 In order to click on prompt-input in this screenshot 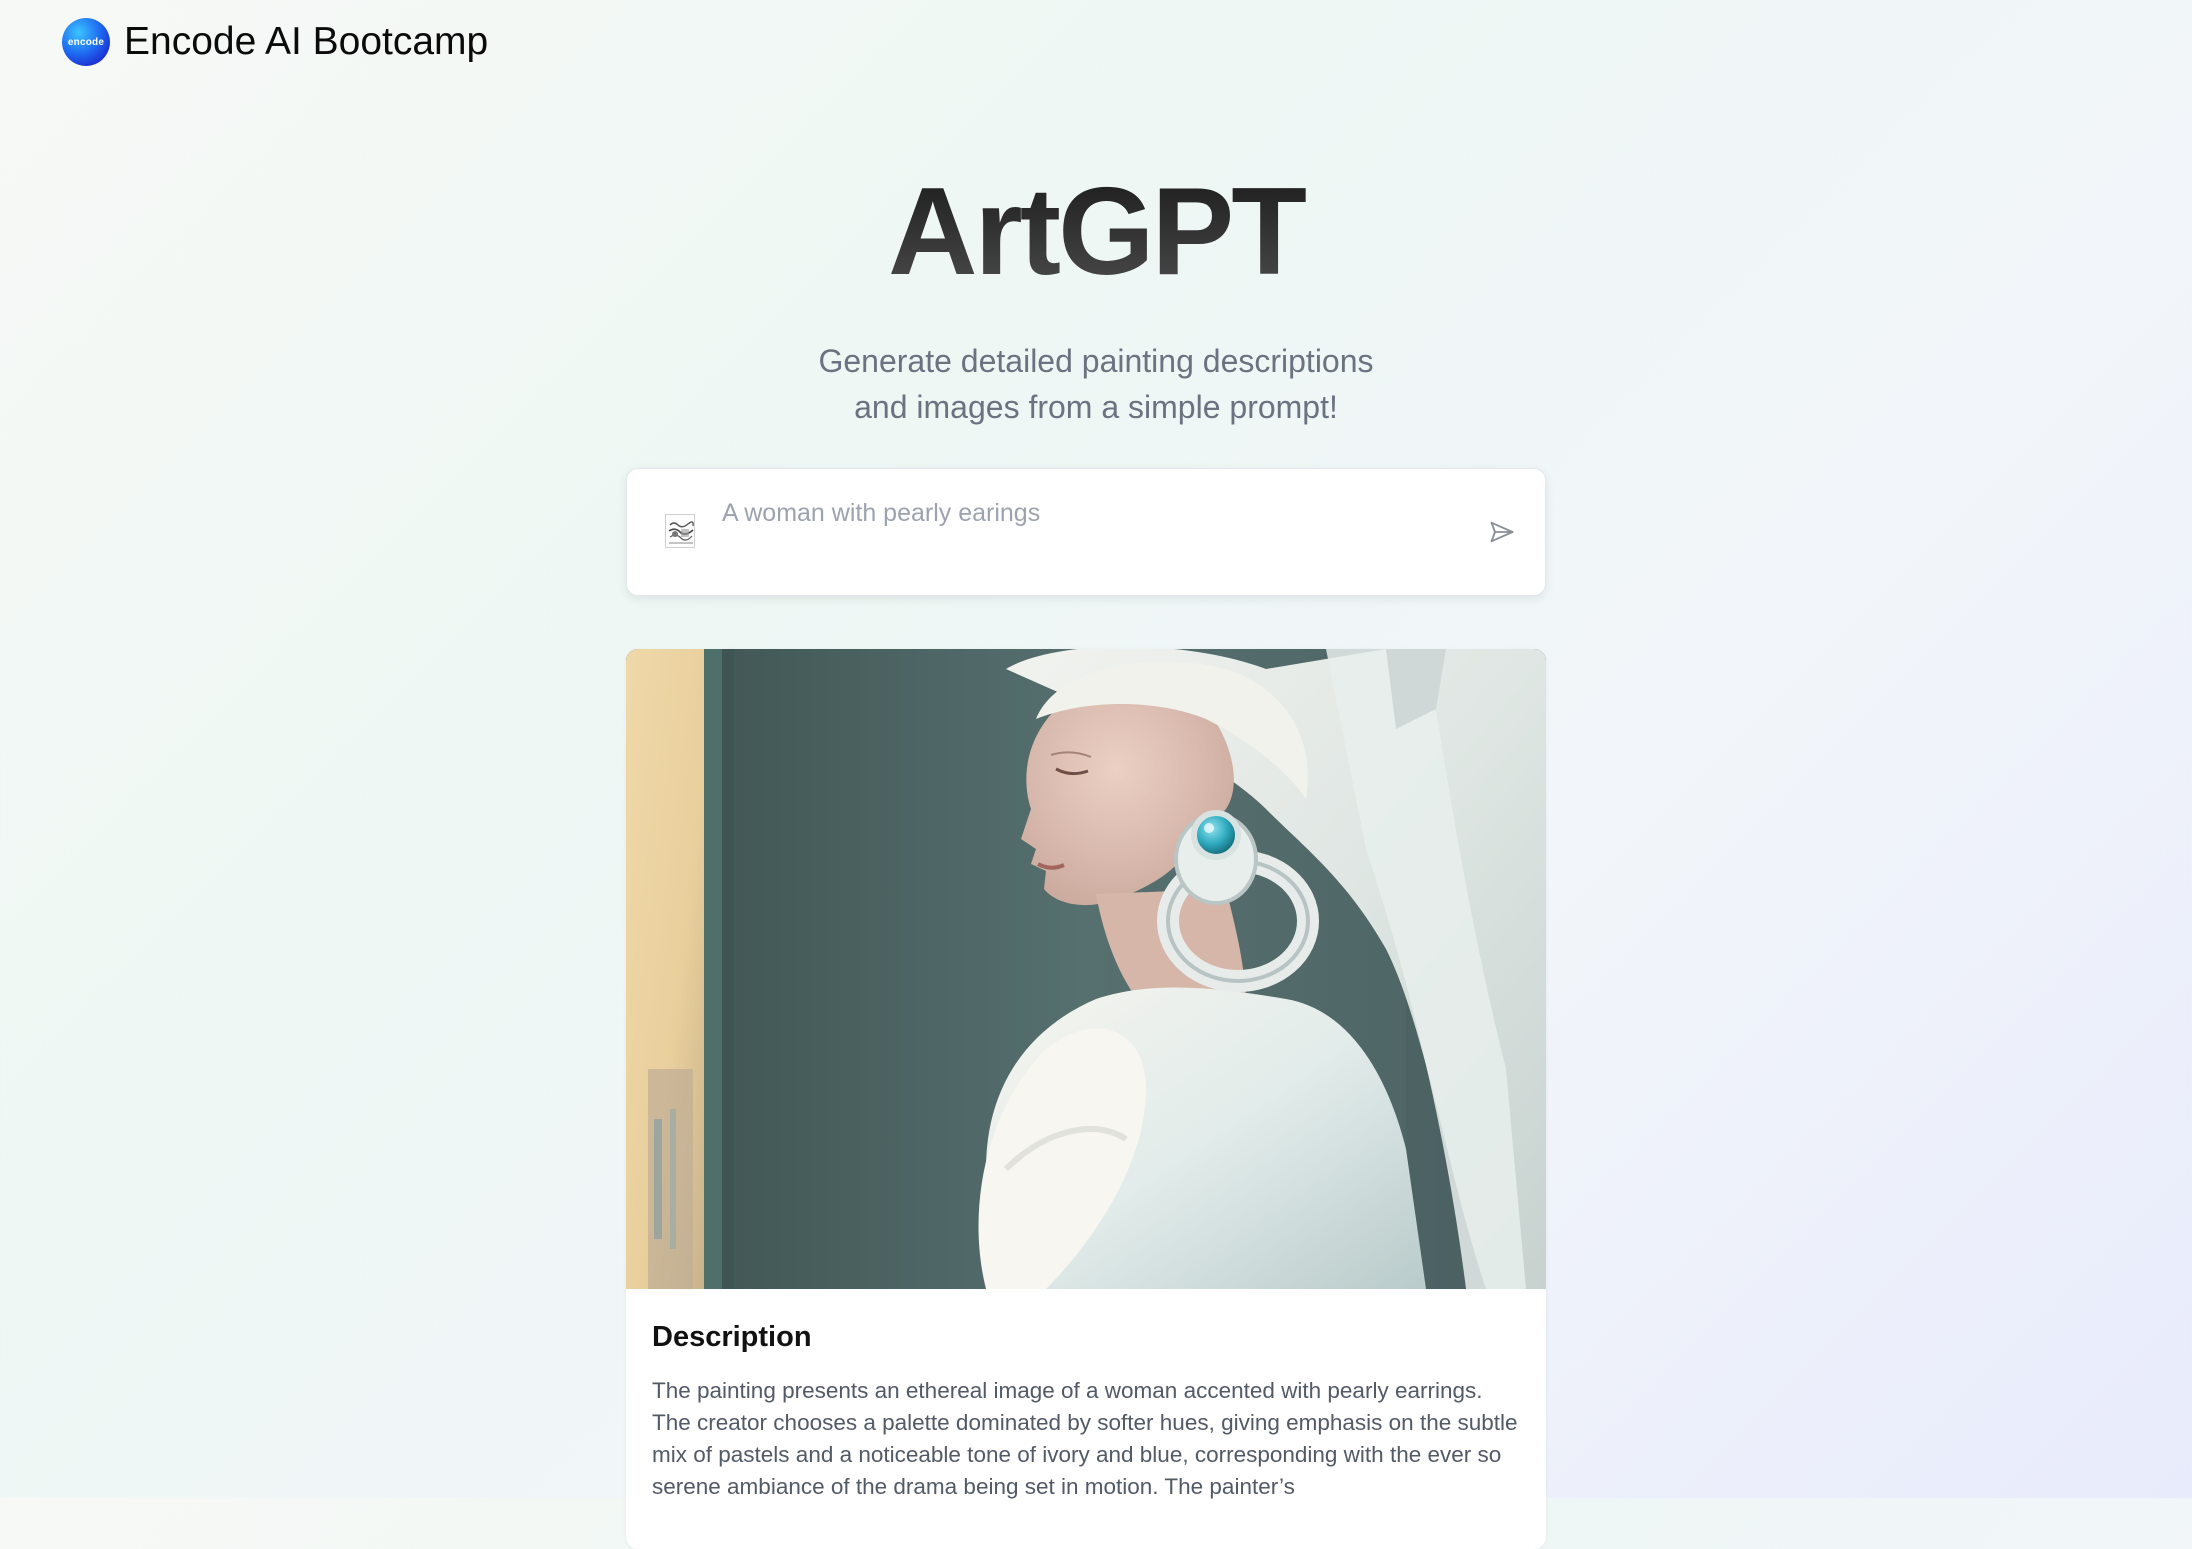, I will do `click(1082, 513)`.